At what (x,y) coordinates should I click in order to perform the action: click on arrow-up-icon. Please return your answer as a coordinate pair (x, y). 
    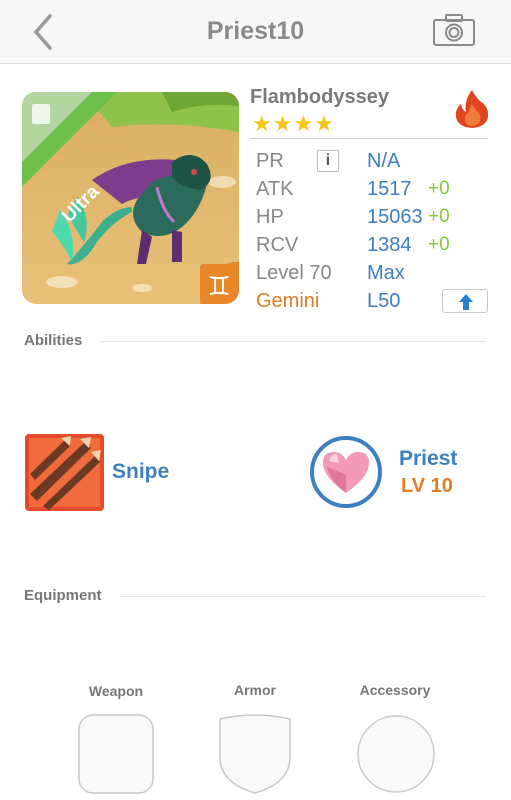
    Looking at the image, I should click on (466, 302).